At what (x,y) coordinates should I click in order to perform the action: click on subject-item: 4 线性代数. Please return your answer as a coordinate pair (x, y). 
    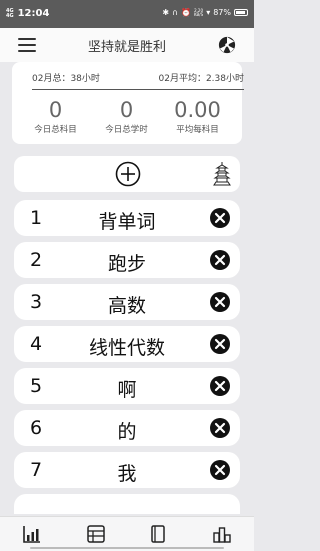
    Looking at the image, I should click on (127, 344).